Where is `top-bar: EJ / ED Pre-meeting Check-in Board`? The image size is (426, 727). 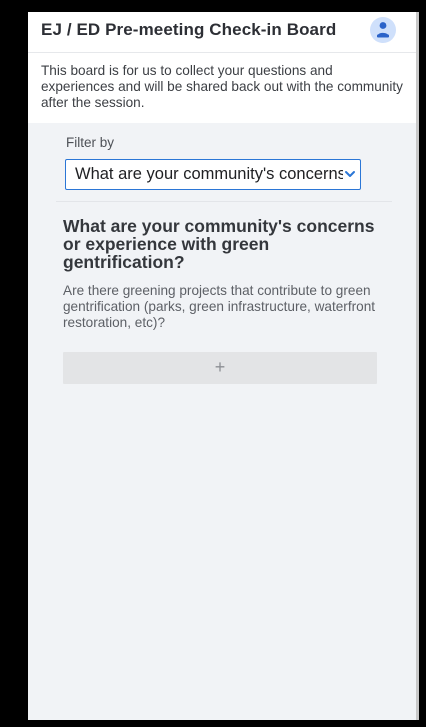
top-bar: EJ / ED Pre-meeting Check-in Board is located at coordinates (222, 32).